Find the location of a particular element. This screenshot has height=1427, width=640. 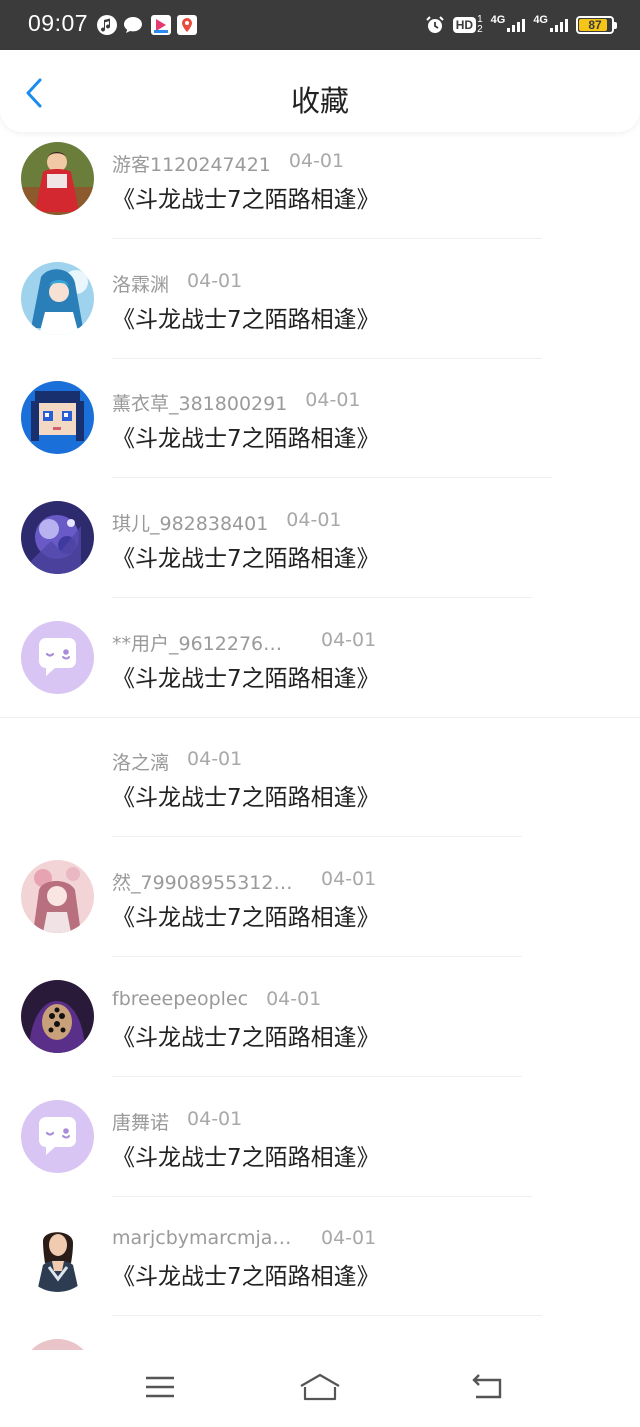

home-icon is located at coordinates (320, 1387).